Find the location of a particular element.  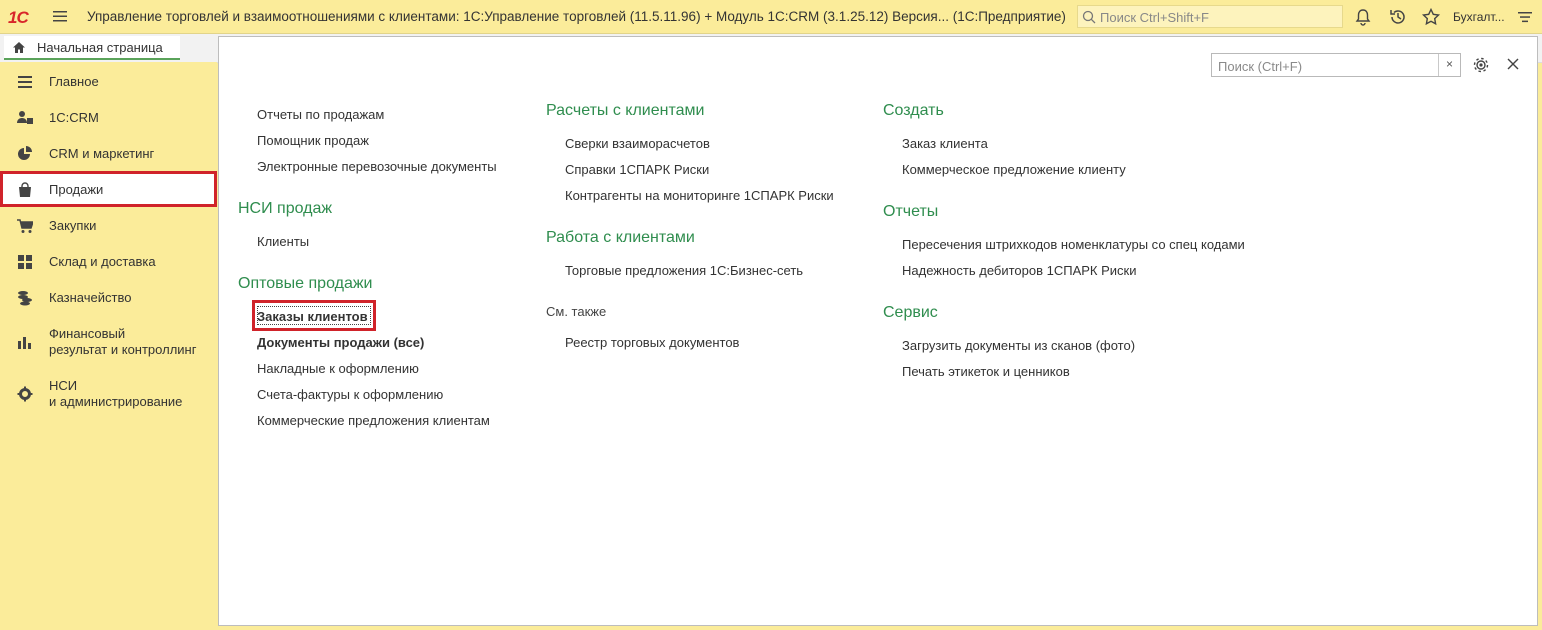

link-sales-reports: Отчеты по продажам is located at coordinates (320, 114).